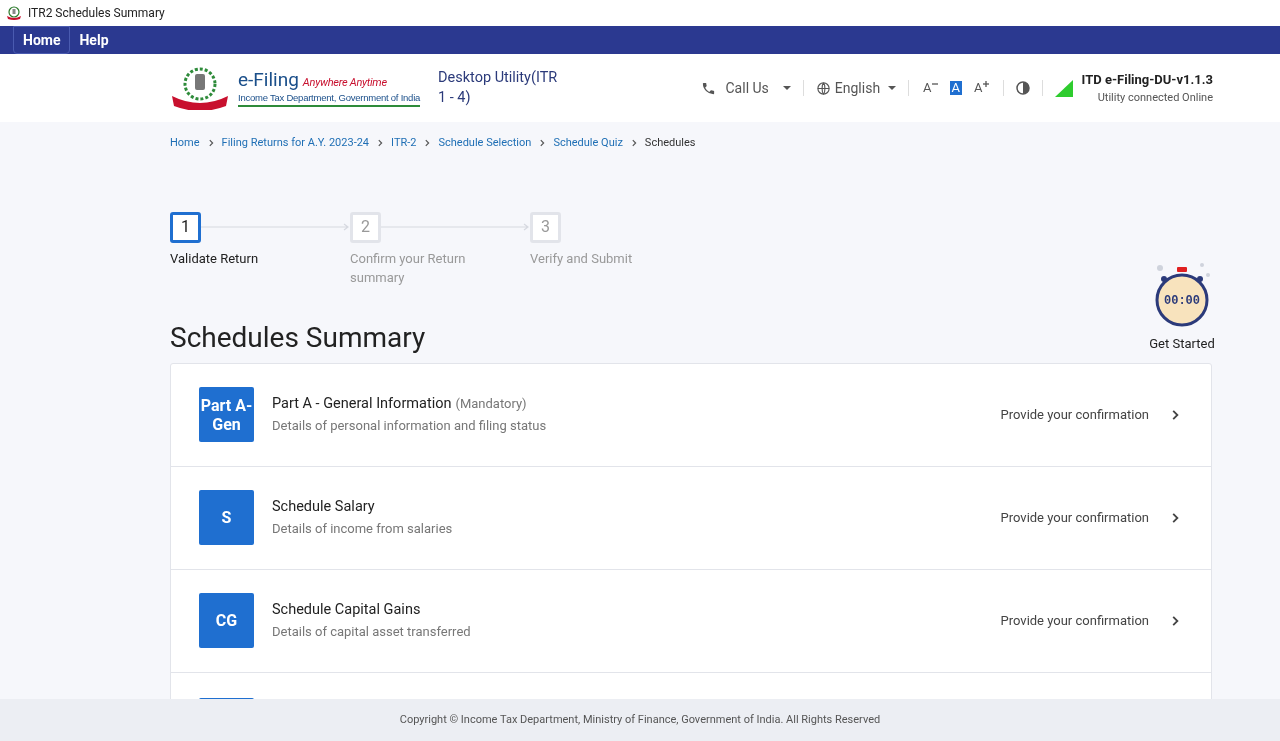 The width and height of the screenshot is (1280, 741). Describe the element at coordinates (268, 80) in the screenshot. I see `logo-title: e-Filing` at that location.